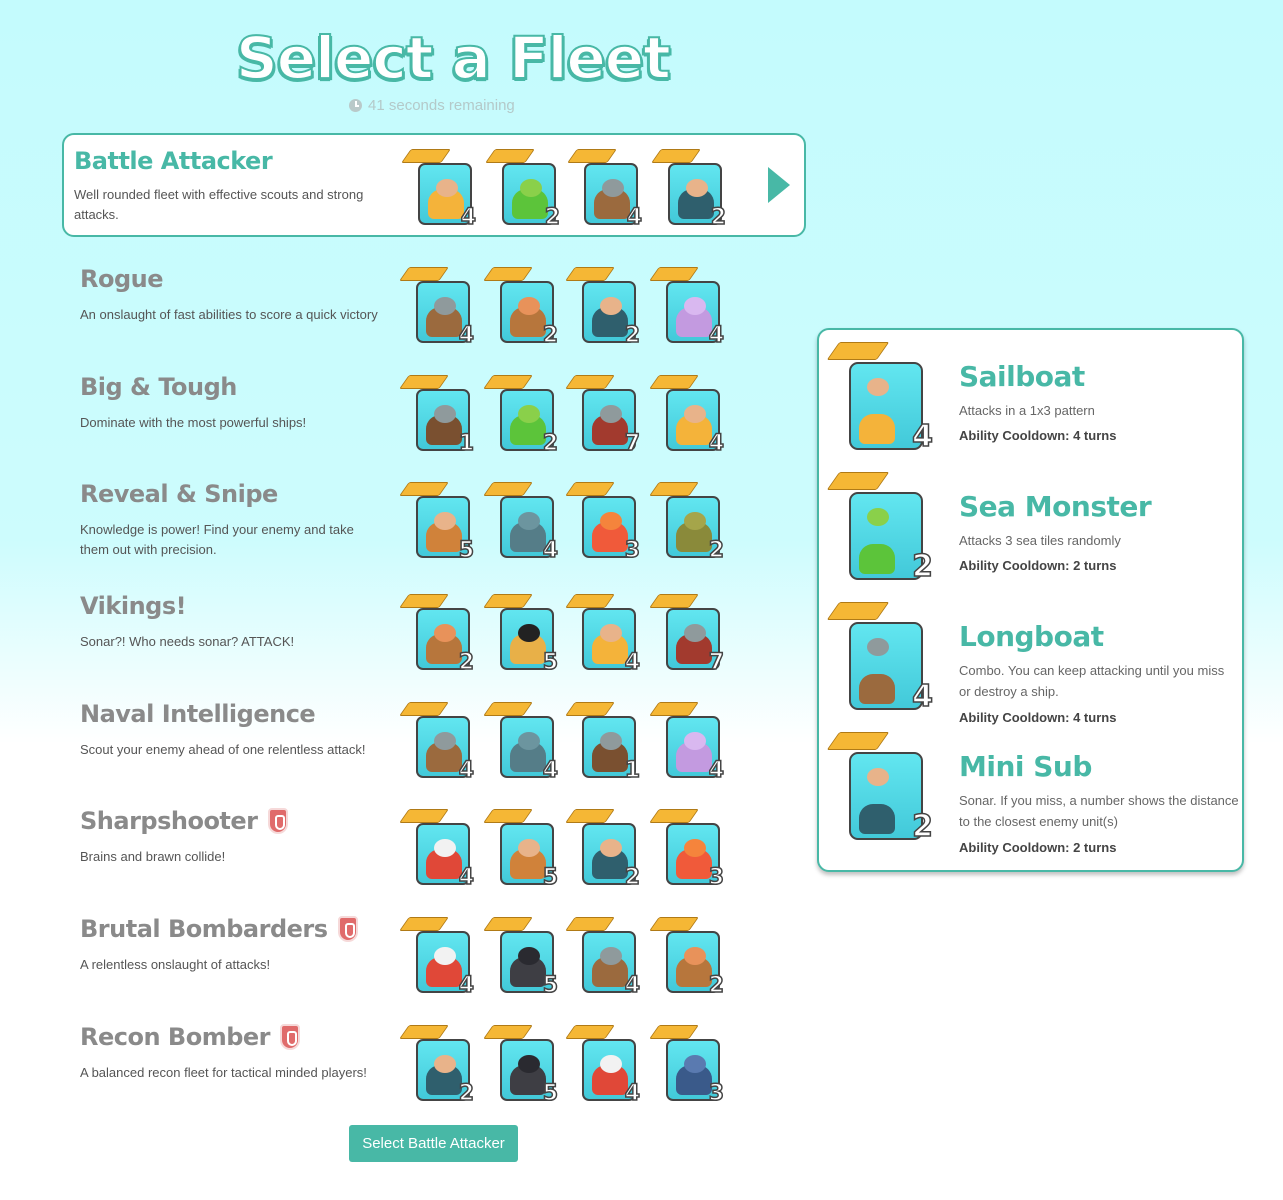 The width and height of the screenshot is (1283, 1200). What do you see at coordinates (184, 821) in the screenshot?
I see `fleet-name: Sharpshooter` at bounding box center [184, 821].